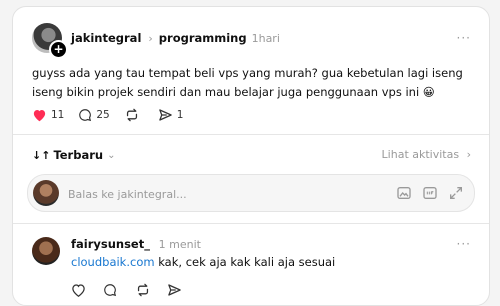 This screenshot has width=500, height=306. Describe the element at coordinates (106, 38) in the screenshot. I see `post-username: jakintegral` at that location.